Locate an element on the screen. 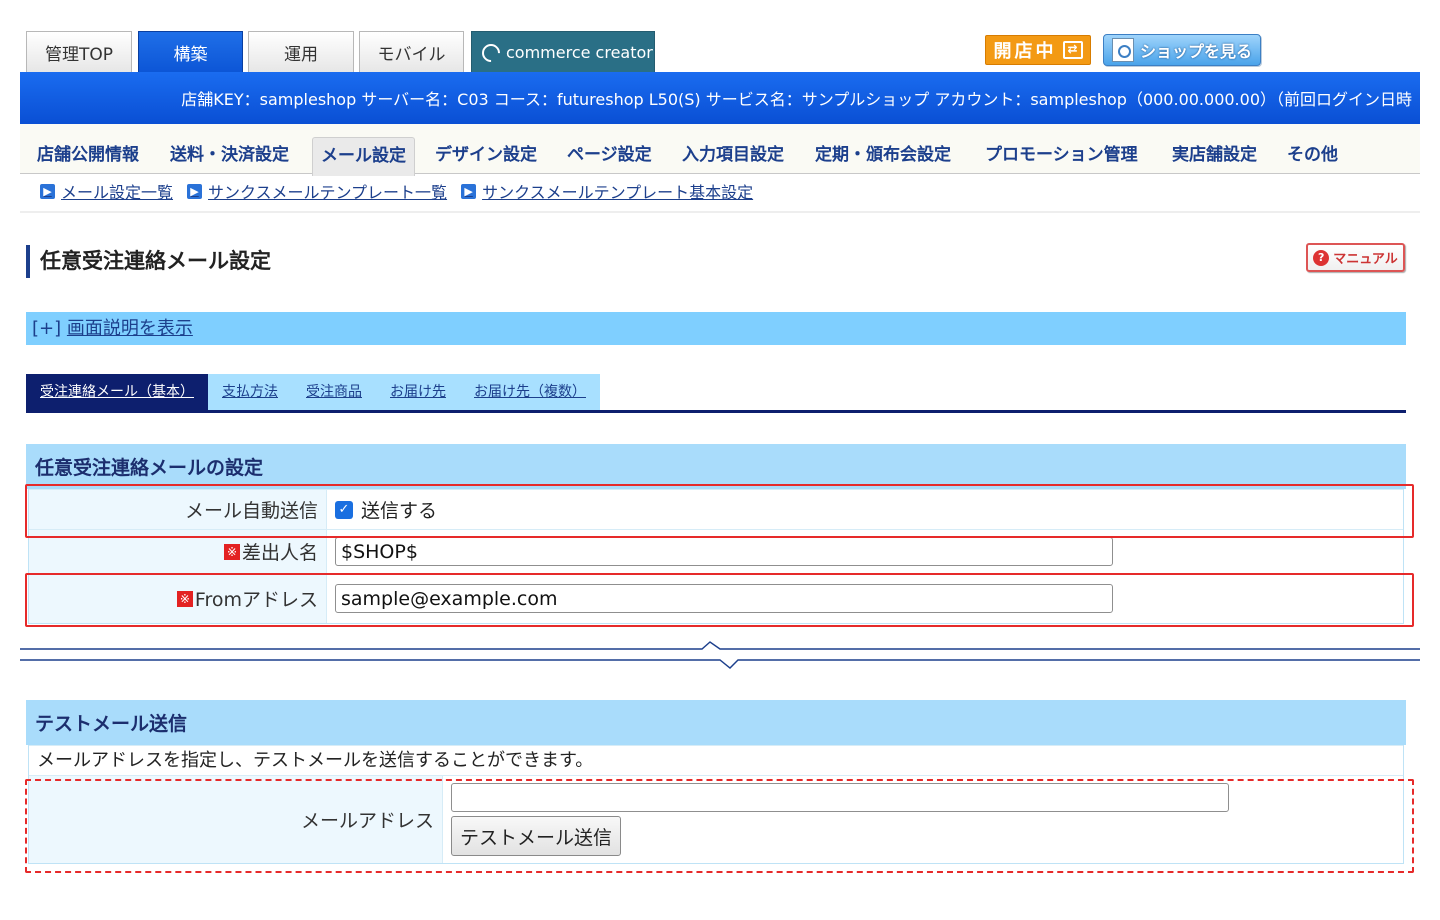  search-page-icon is located at coordinates (1123, 50).